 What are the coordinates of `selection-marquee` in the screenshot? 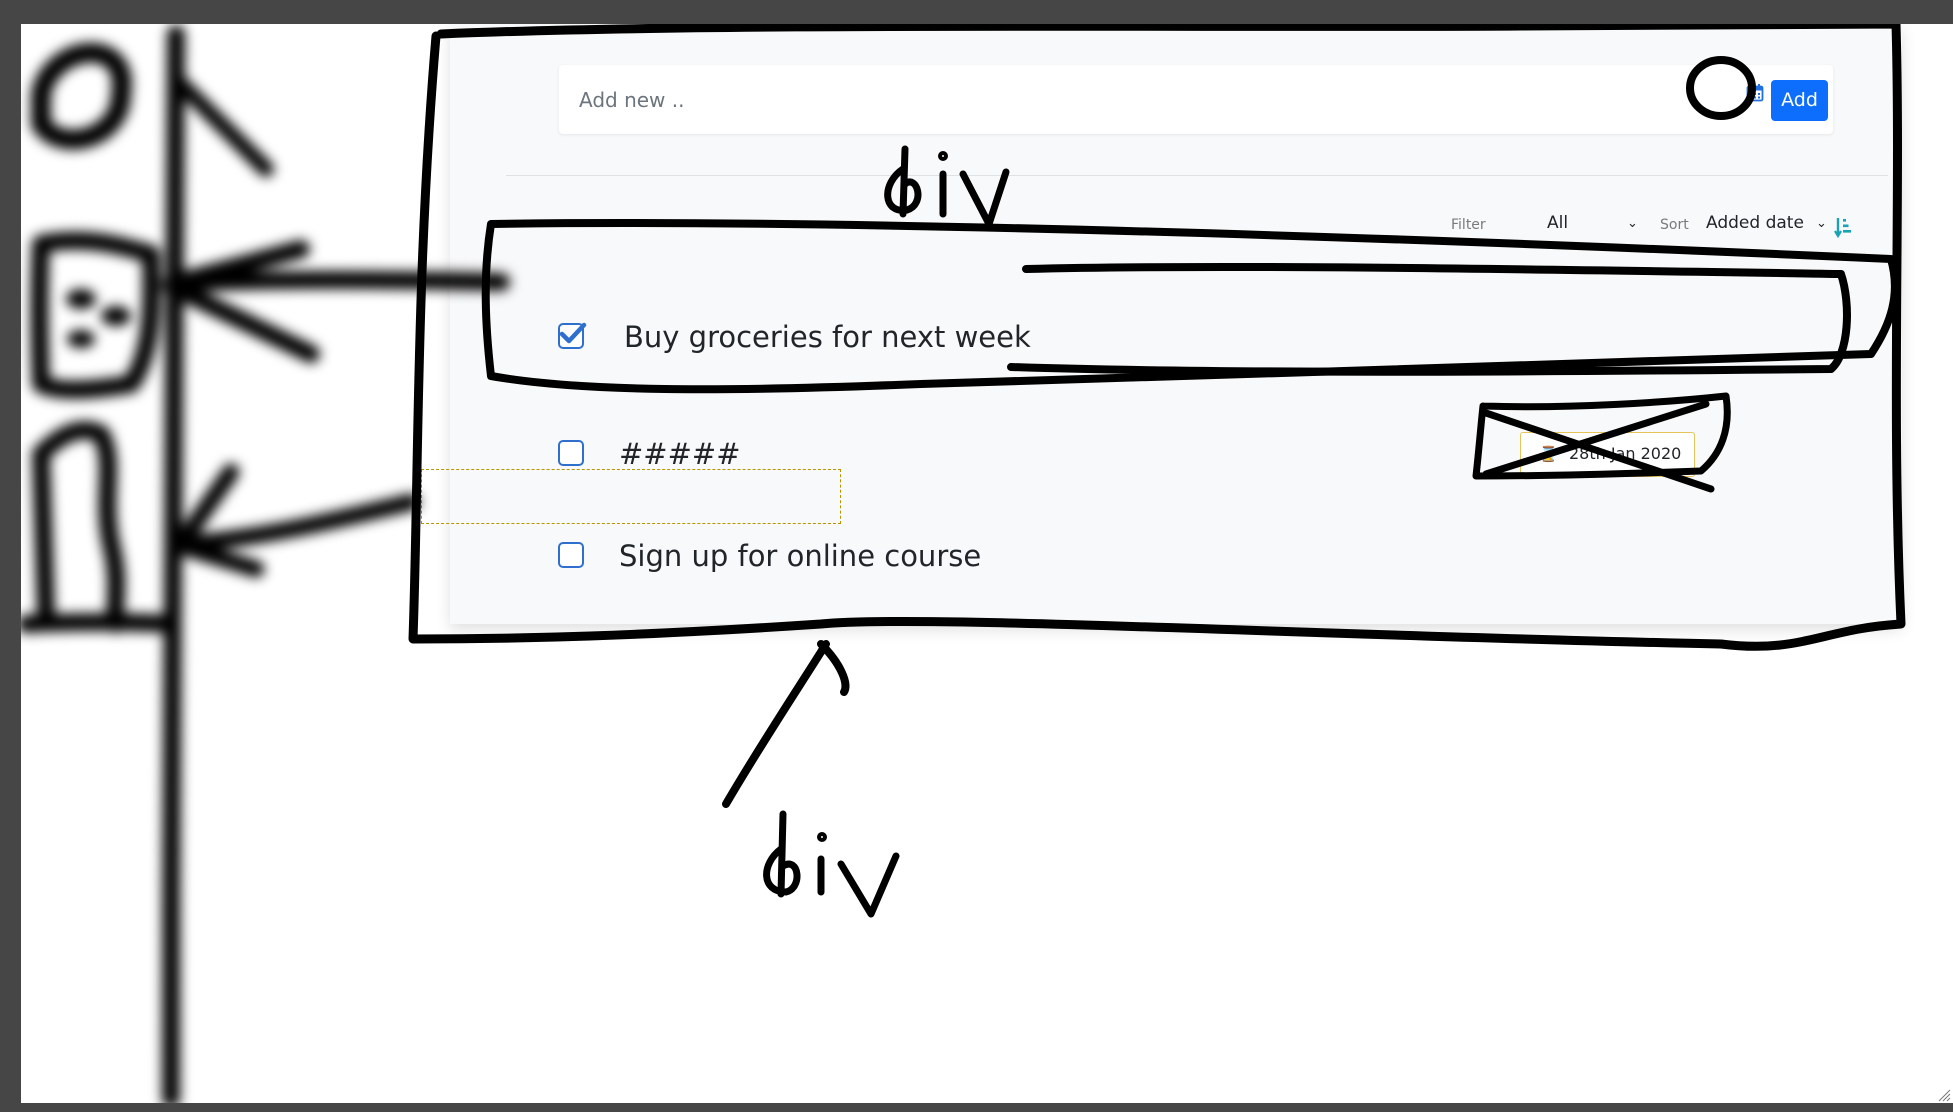 It's located at (631, 496).